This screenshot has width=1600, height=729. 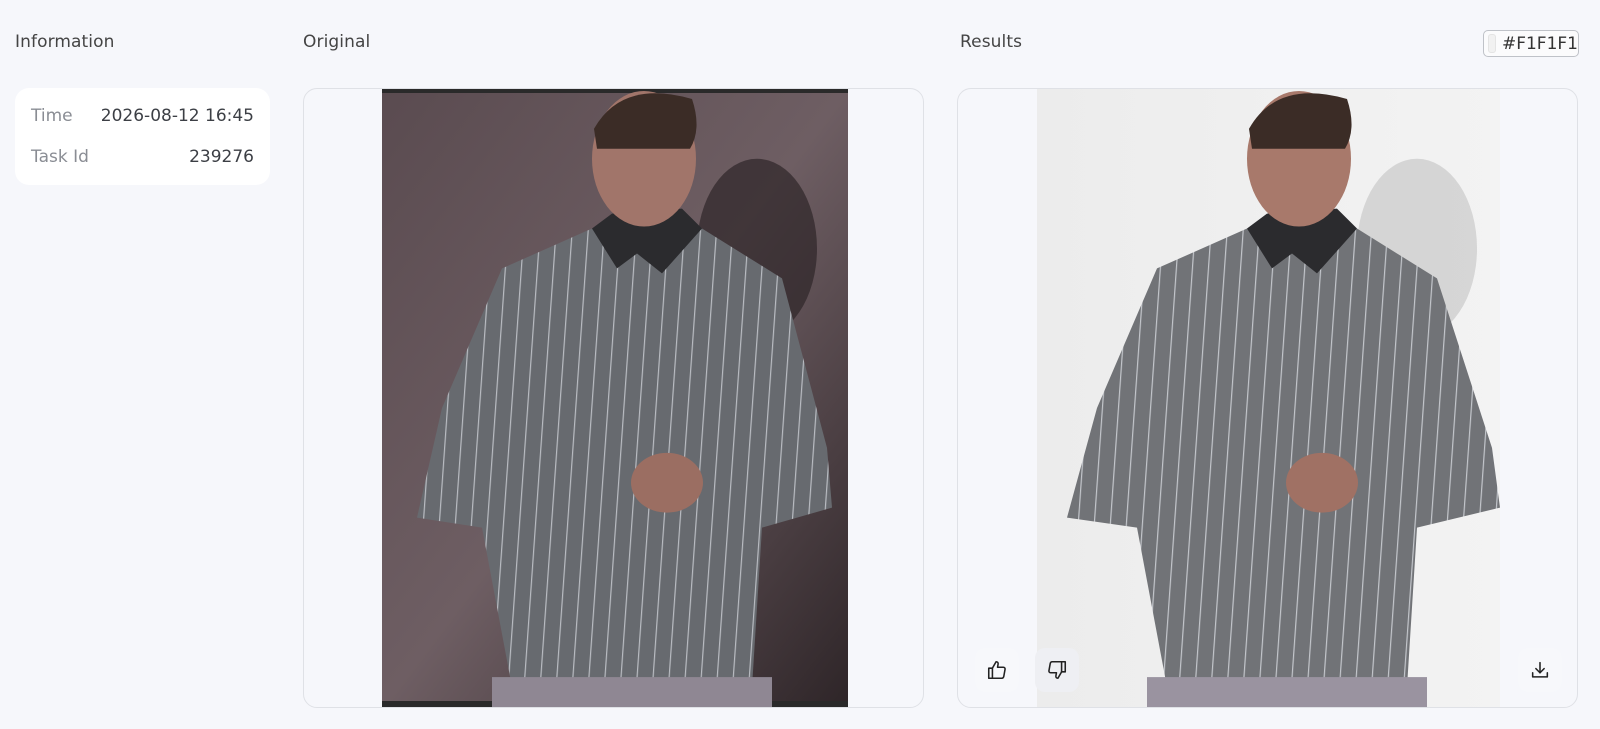 I want to click on info-row-time: Time 2026-08-12 16:45, so click(x=142, y=116).